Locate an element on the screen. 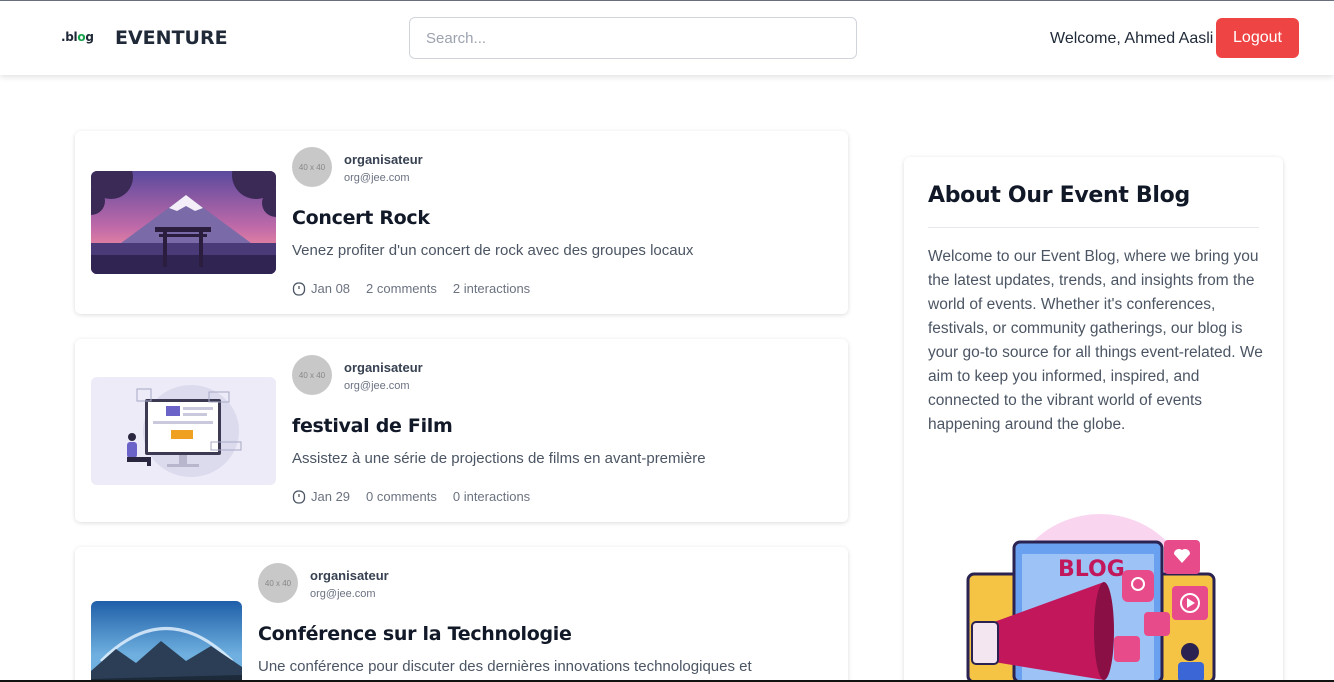 The width and height of the screenshot is (1334, 682). sidebar-title: About Our Event Blog is located at coordinates (1059, 195).